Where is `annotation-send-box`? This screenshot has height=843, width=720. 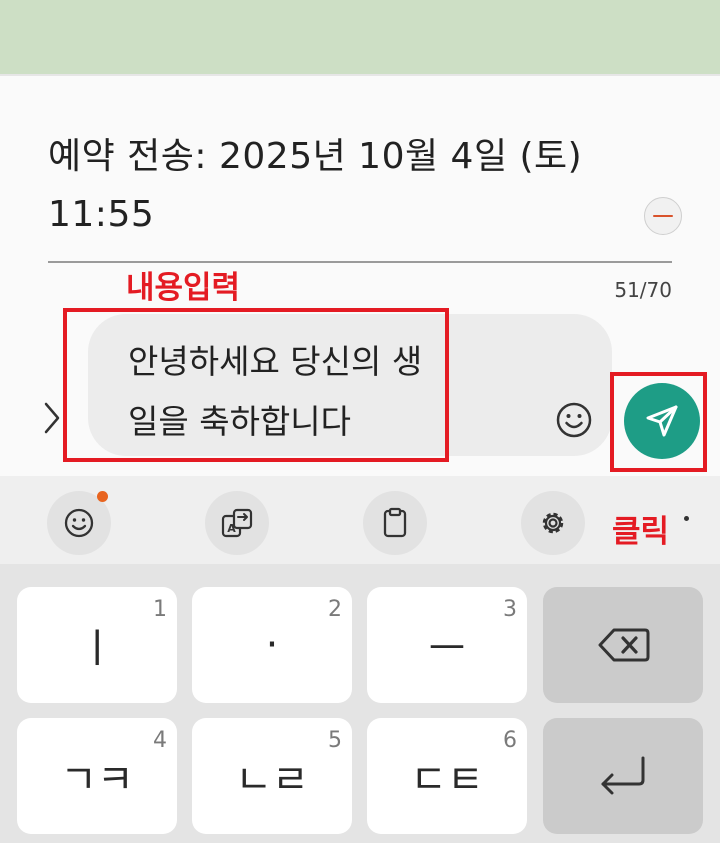 annotation-send-box is located at coordinates (658, 422).